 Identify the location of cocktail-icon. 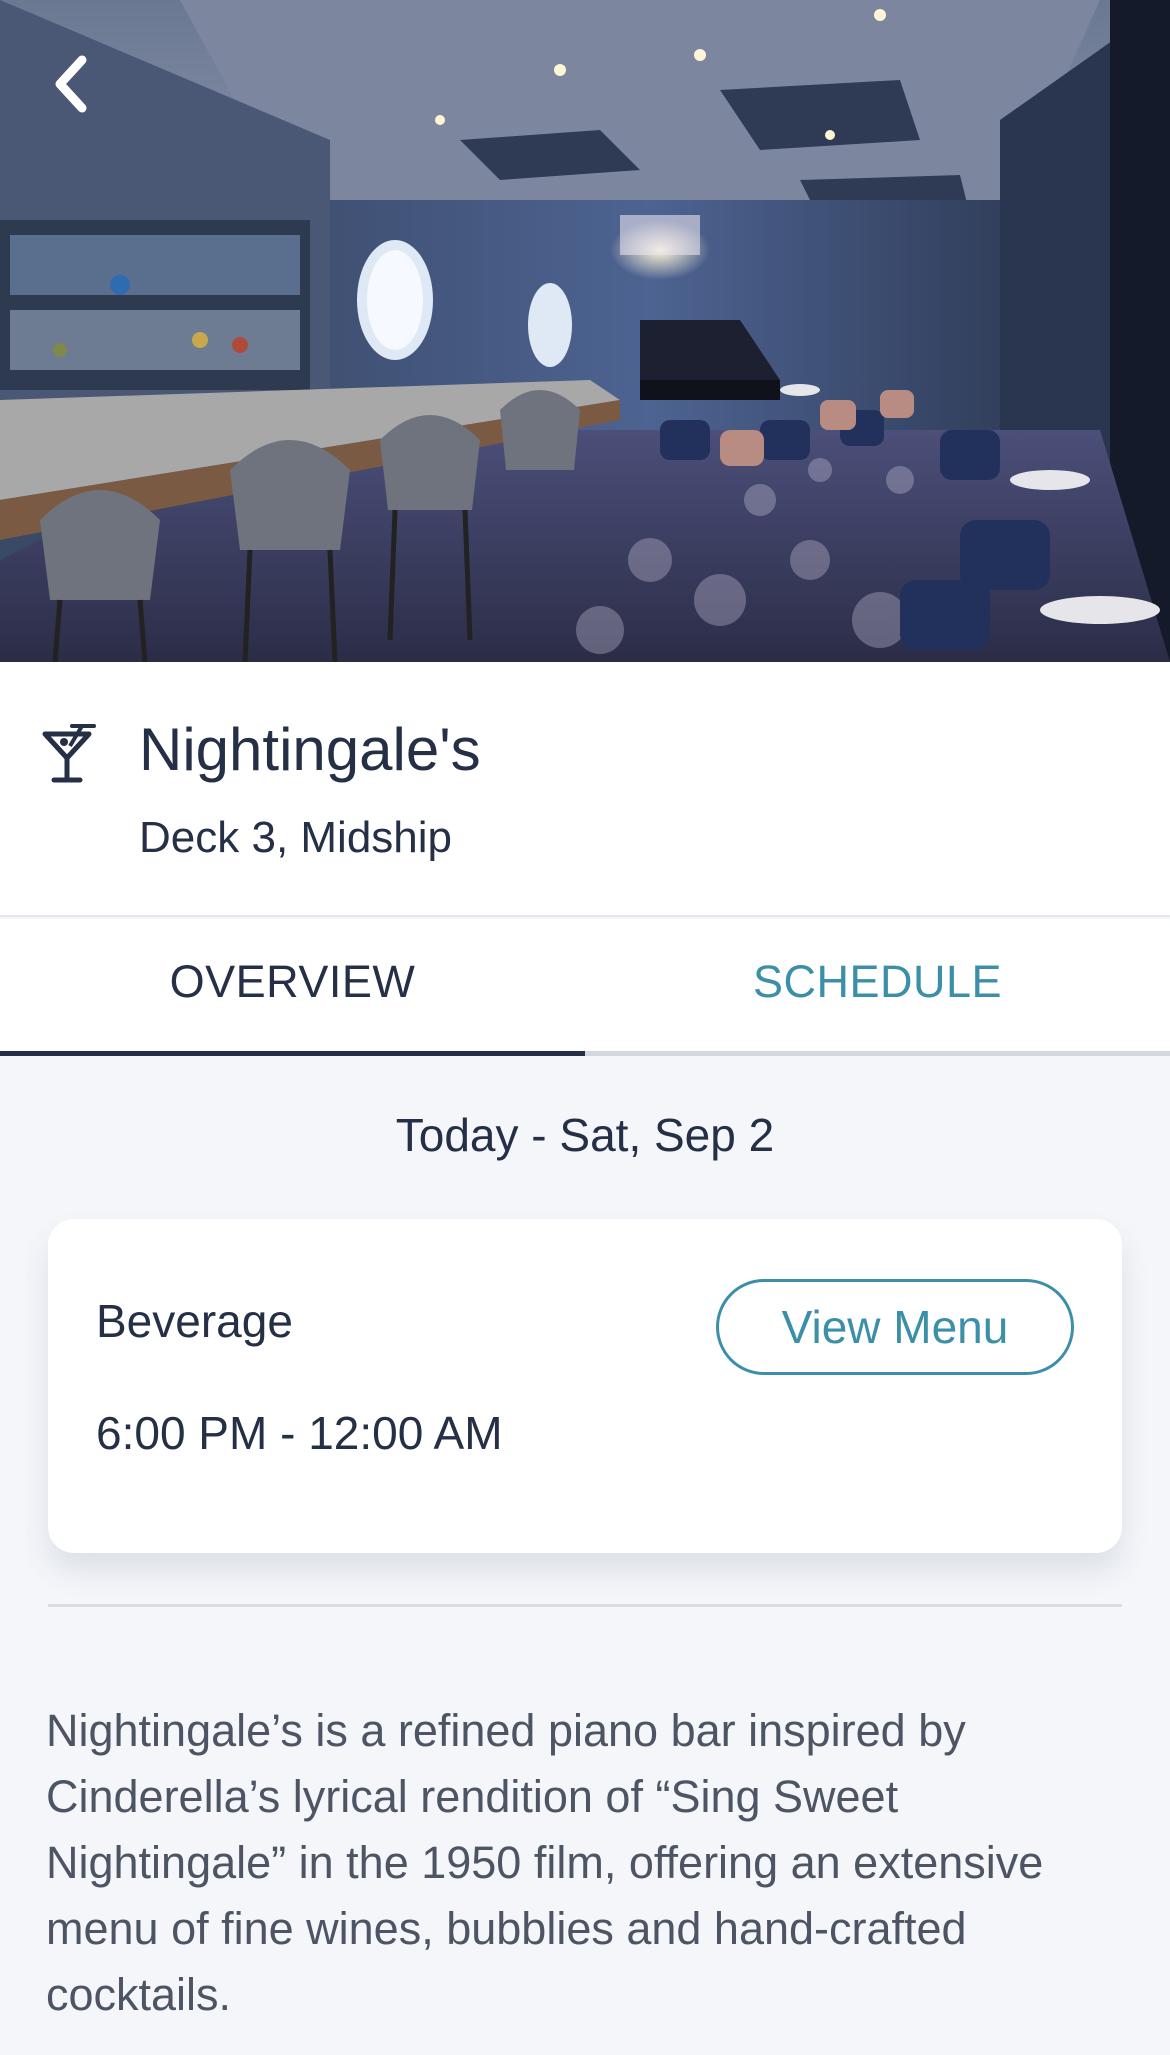
(70, 753).